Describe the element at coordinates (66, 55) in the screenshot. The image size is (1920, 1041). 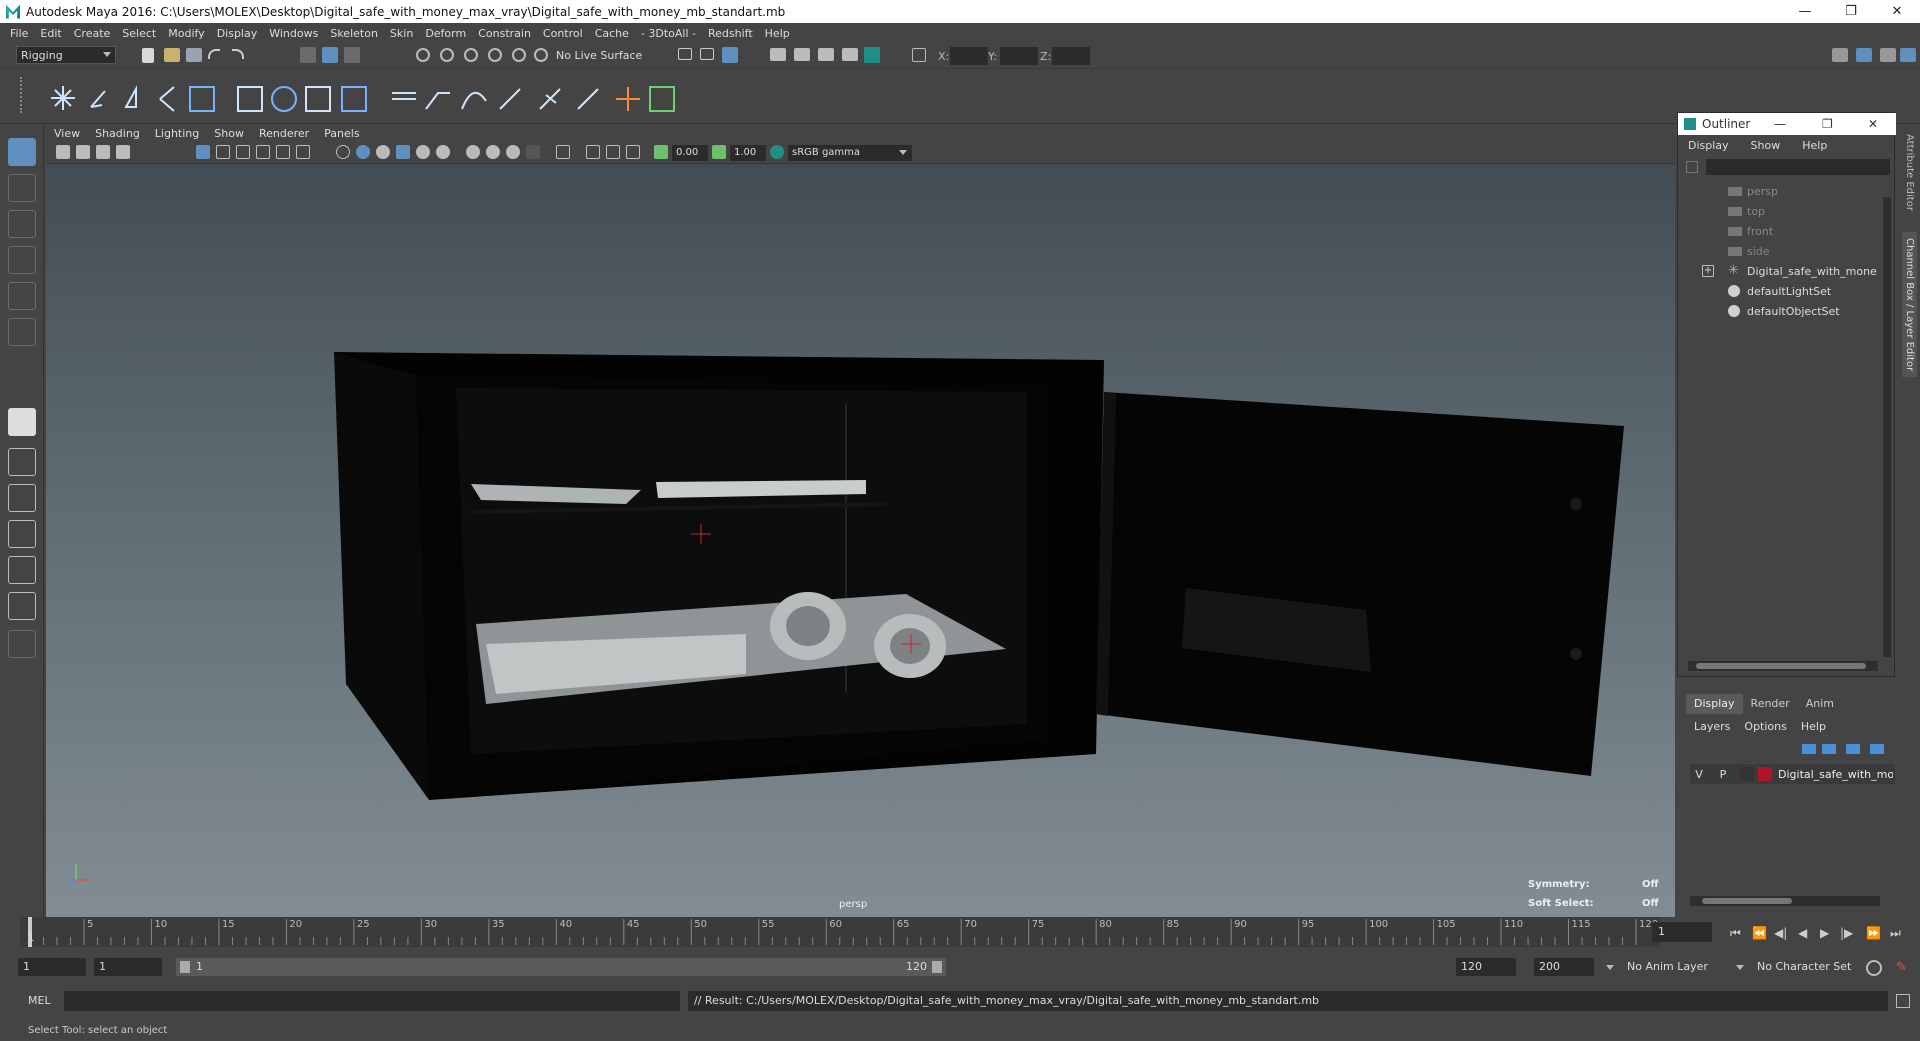
I see `mode-selector: Rigging` at that location.